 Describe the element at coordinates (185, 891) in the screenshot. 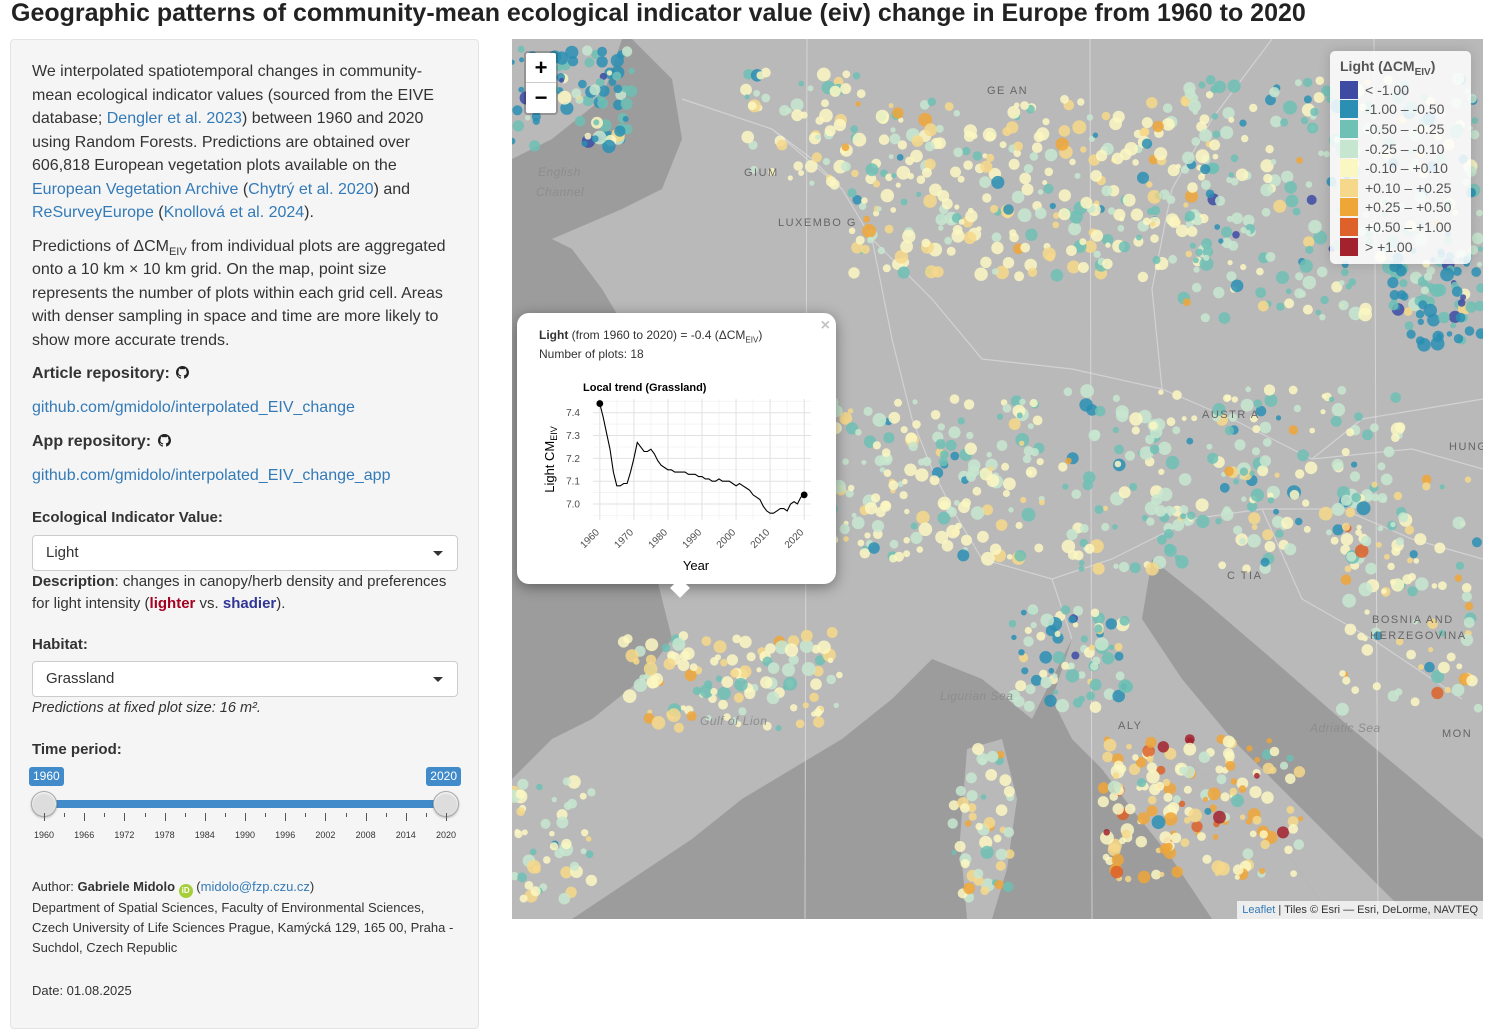

I see `orcid-icon: iD` at that location.